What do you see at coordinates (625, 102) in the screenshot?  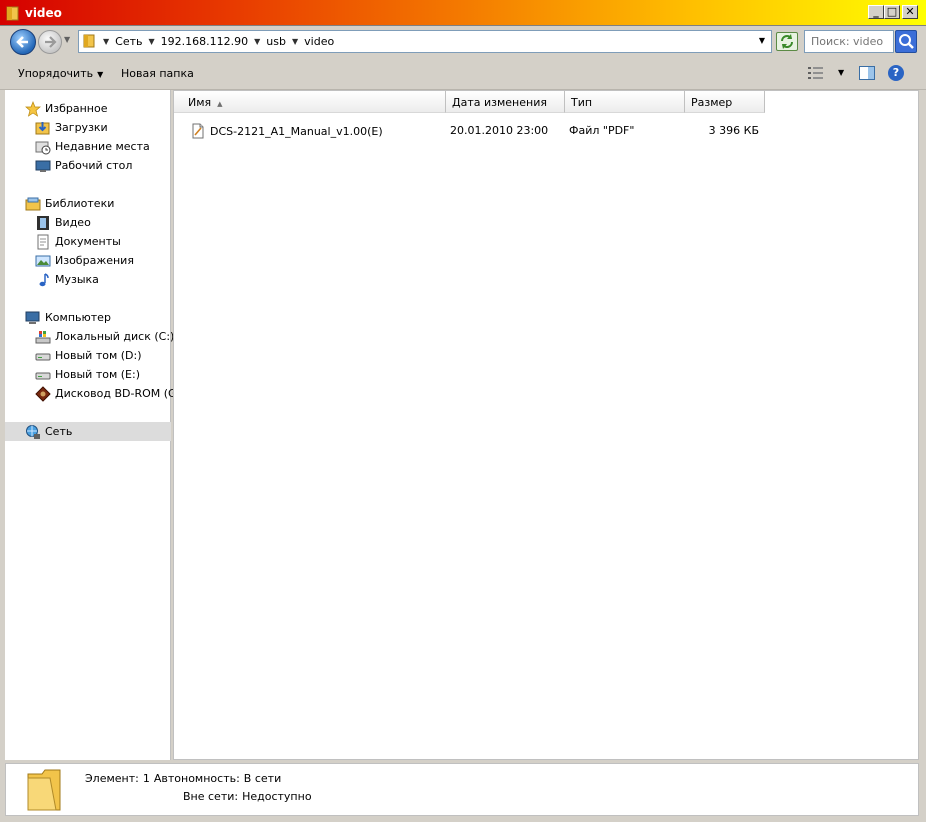 I see `column-header-type: Тип` at bounding box center [625, 102].